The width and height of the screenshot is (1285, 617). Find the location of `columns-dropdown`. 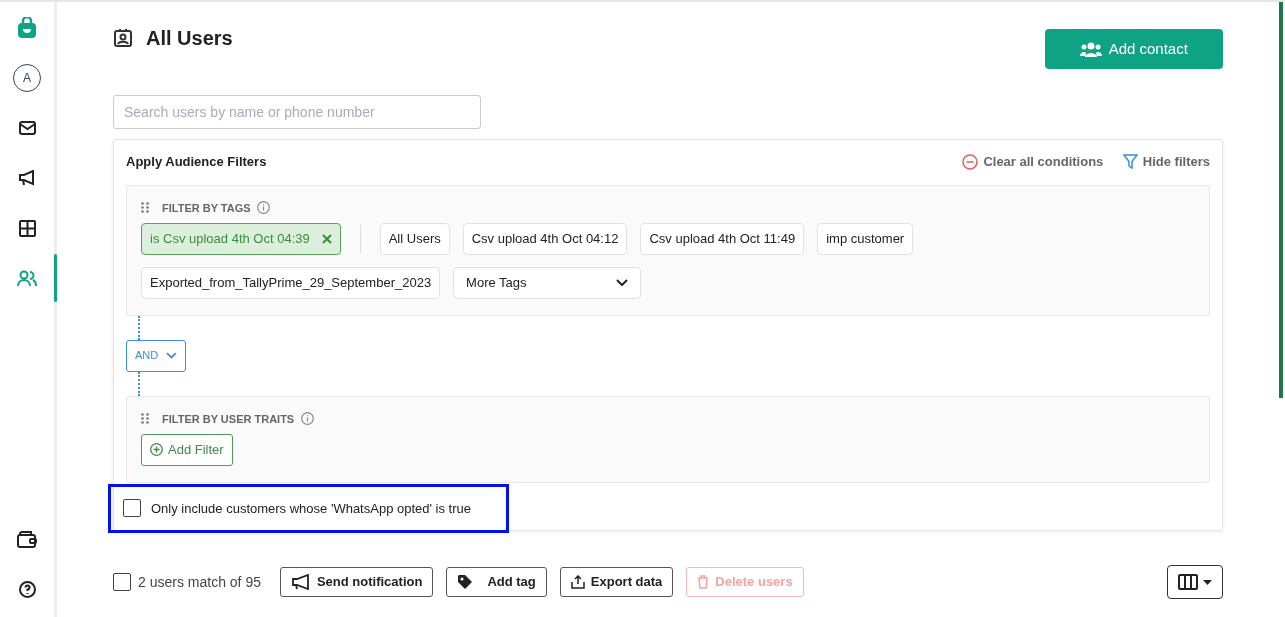

columns-dropdown is located at coordinates (1195, 582).